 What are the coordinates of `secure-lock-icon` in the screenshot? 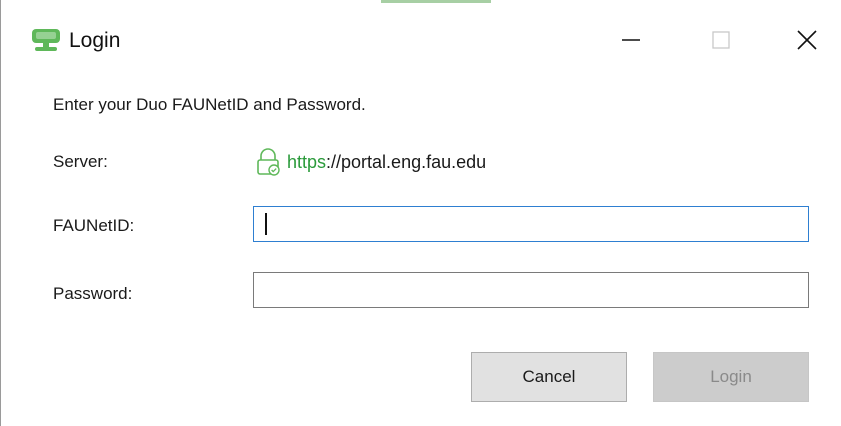 It's located at (268, 162).